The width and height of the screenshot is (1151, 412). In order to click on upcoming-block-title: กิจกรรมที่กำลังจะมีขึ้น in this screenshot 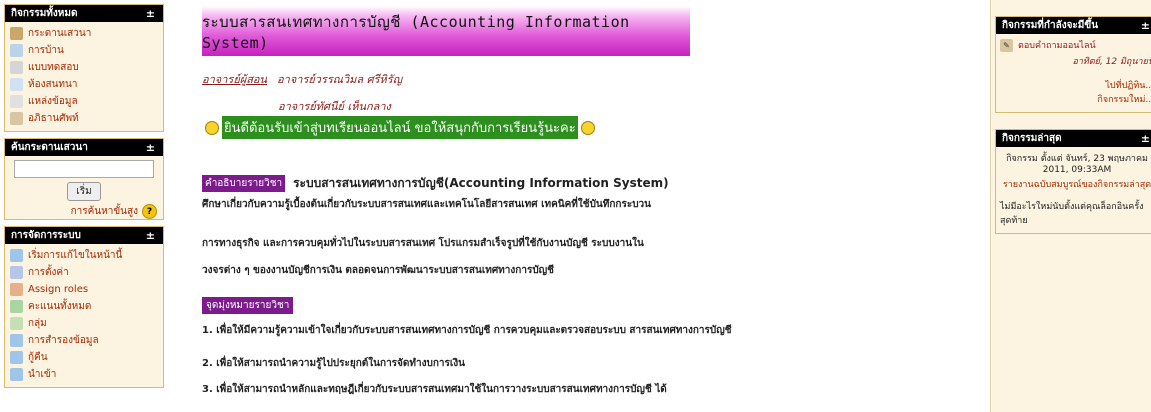, I will do `click(1050, 25)`.